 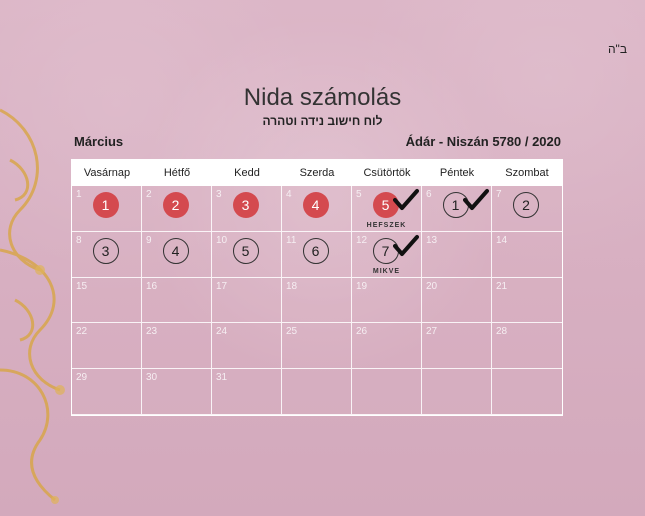 I want to click on day-cell: 18, so click(x=317, y=300).